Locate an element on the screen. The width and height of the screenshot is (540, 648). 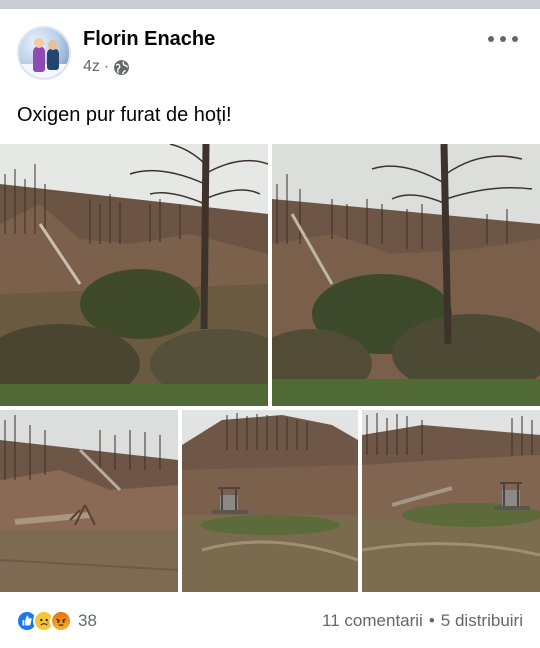
globe-icon is located at coordinates (121, 67).